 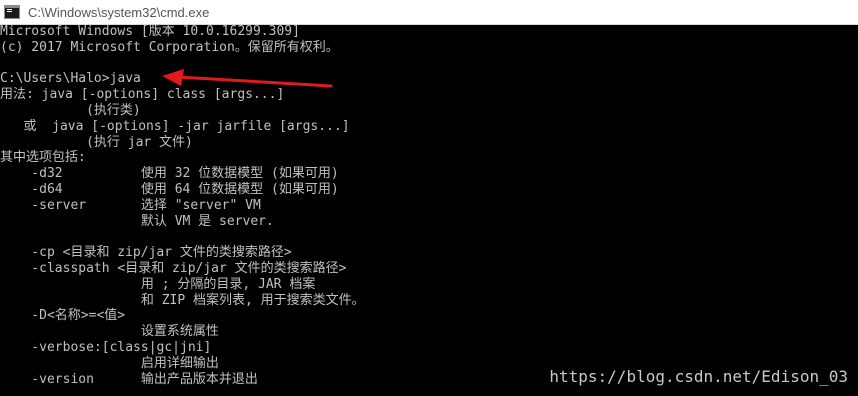 I want to click on console-line: C:\Users\Halo>java, so click(x=70, y=79).